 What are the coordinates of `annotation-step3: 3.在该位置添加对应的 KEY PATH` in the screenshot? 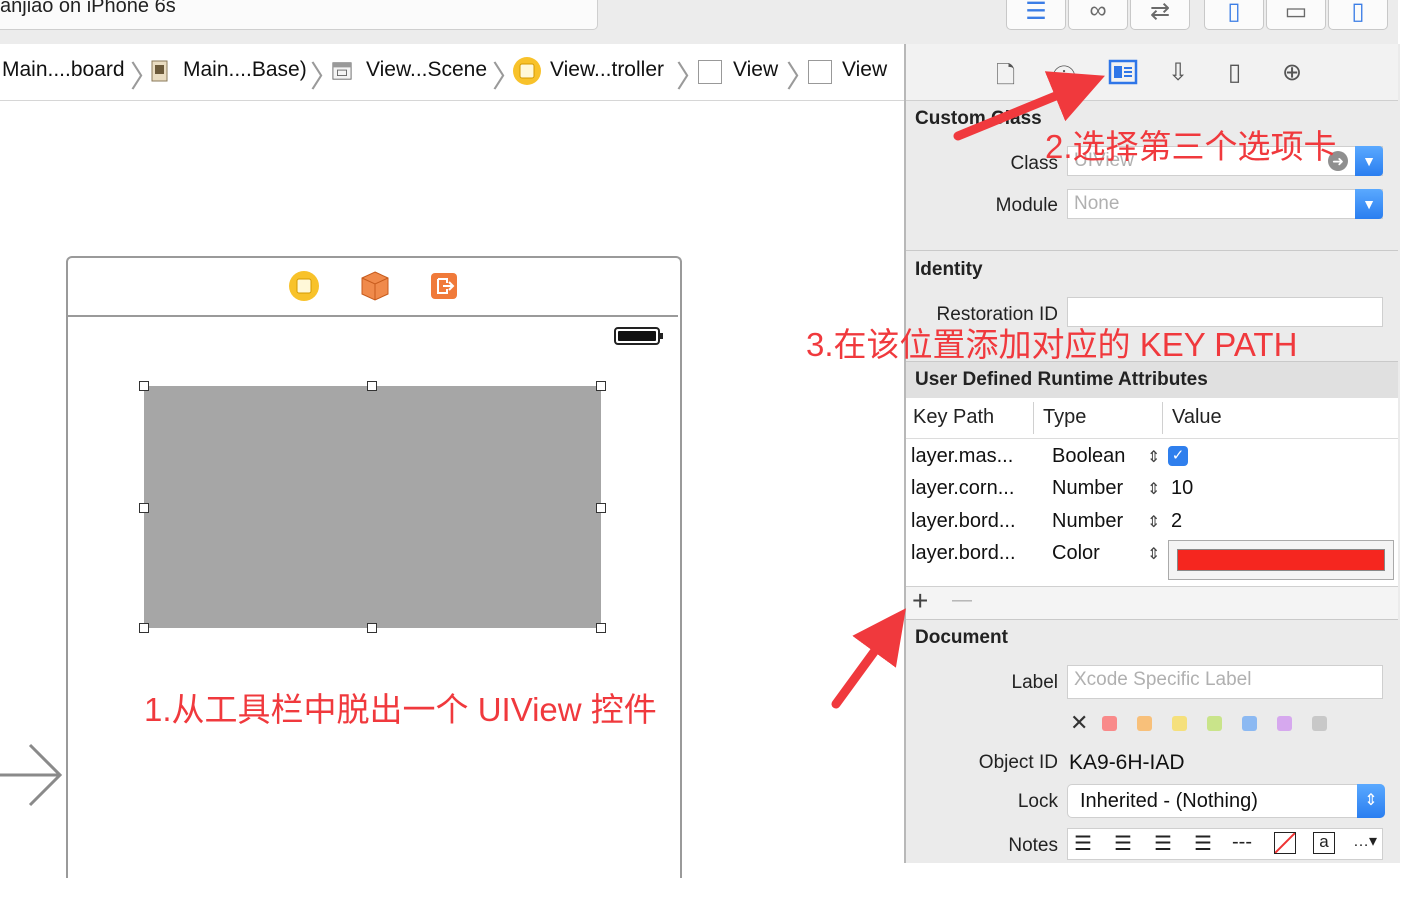 It's located at (1052, 344).